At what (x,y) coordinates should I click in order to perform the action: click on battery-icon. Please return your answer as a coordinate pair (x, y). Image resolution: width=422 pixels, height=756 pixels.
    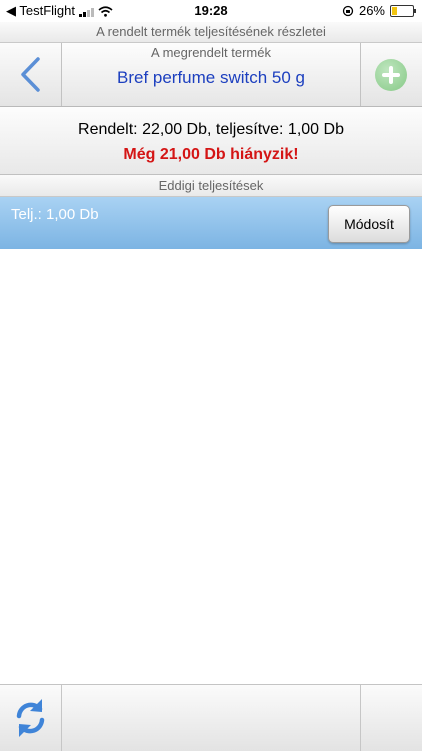
    Looking at the image, I should click on (403, 10).